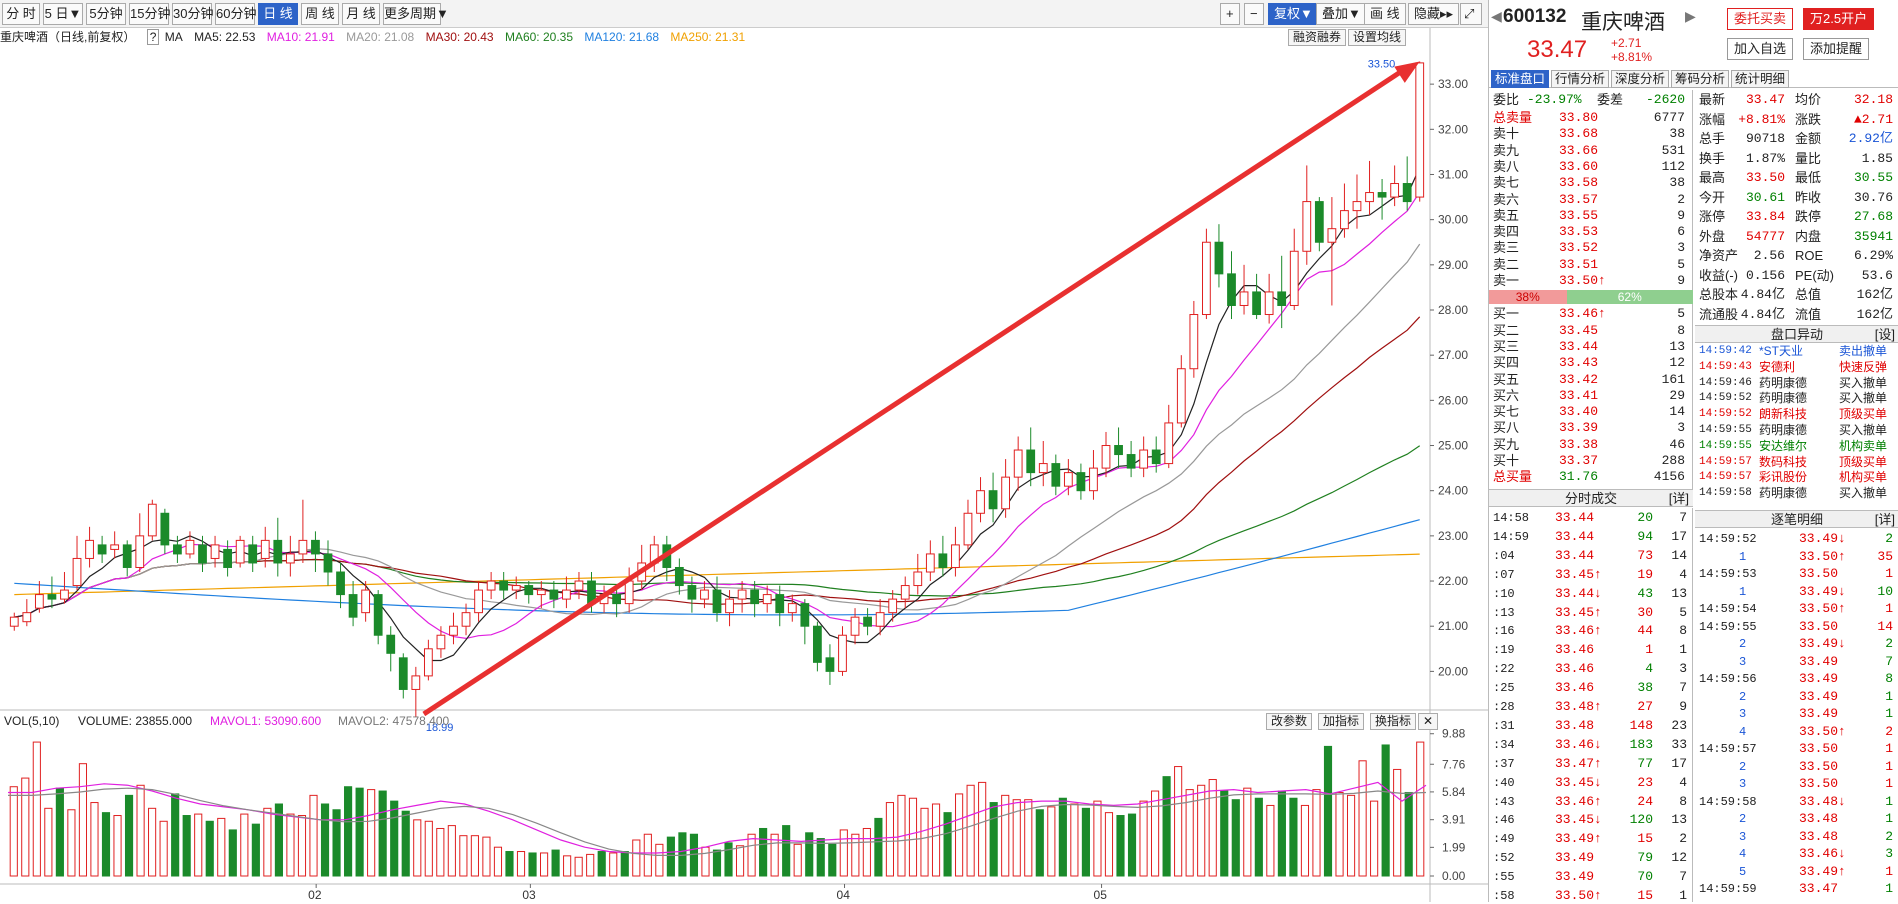 Image resolution: width=1898 pixels, height=904 pixels. I want to click on add-watchlist-button: 加入自选, so click(1760, 49).